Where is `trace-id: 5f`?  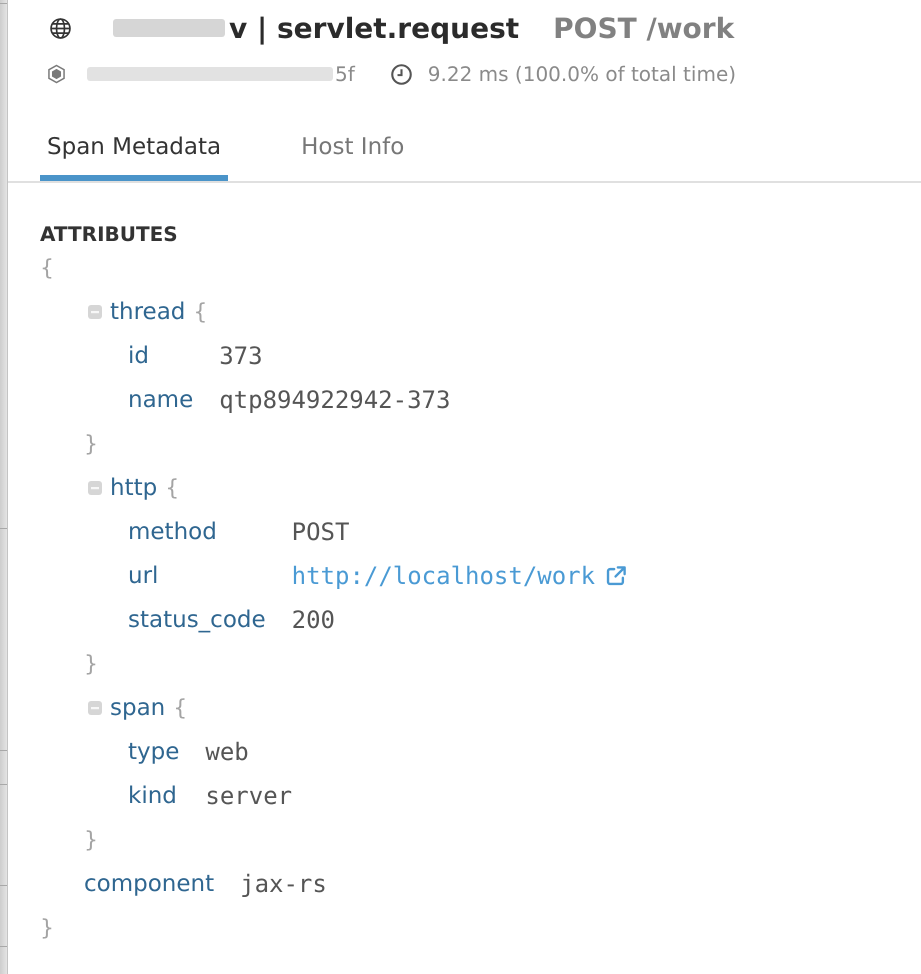 trace-id: 5f is located at coordinates (345, 74).